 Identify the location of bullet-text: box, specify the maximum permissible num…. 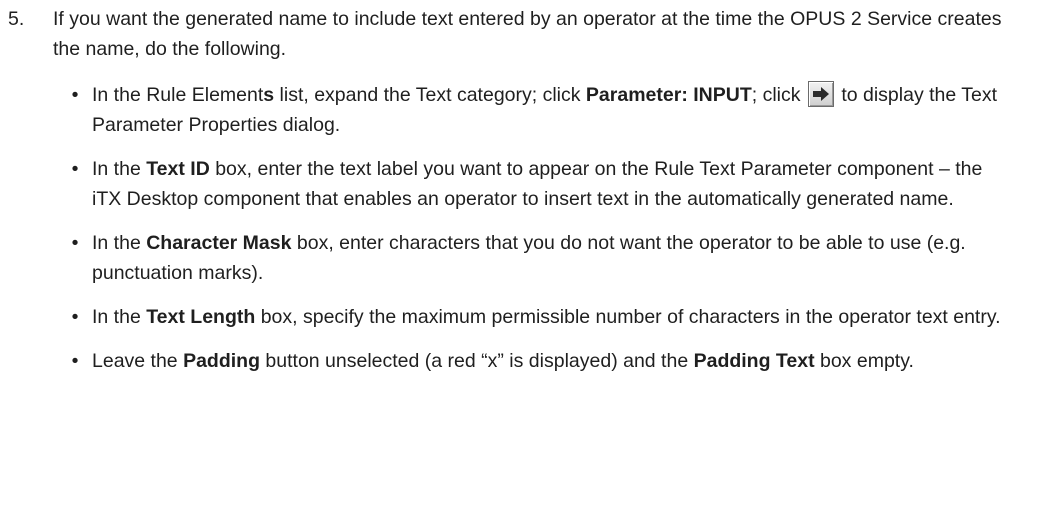
(628, 317).